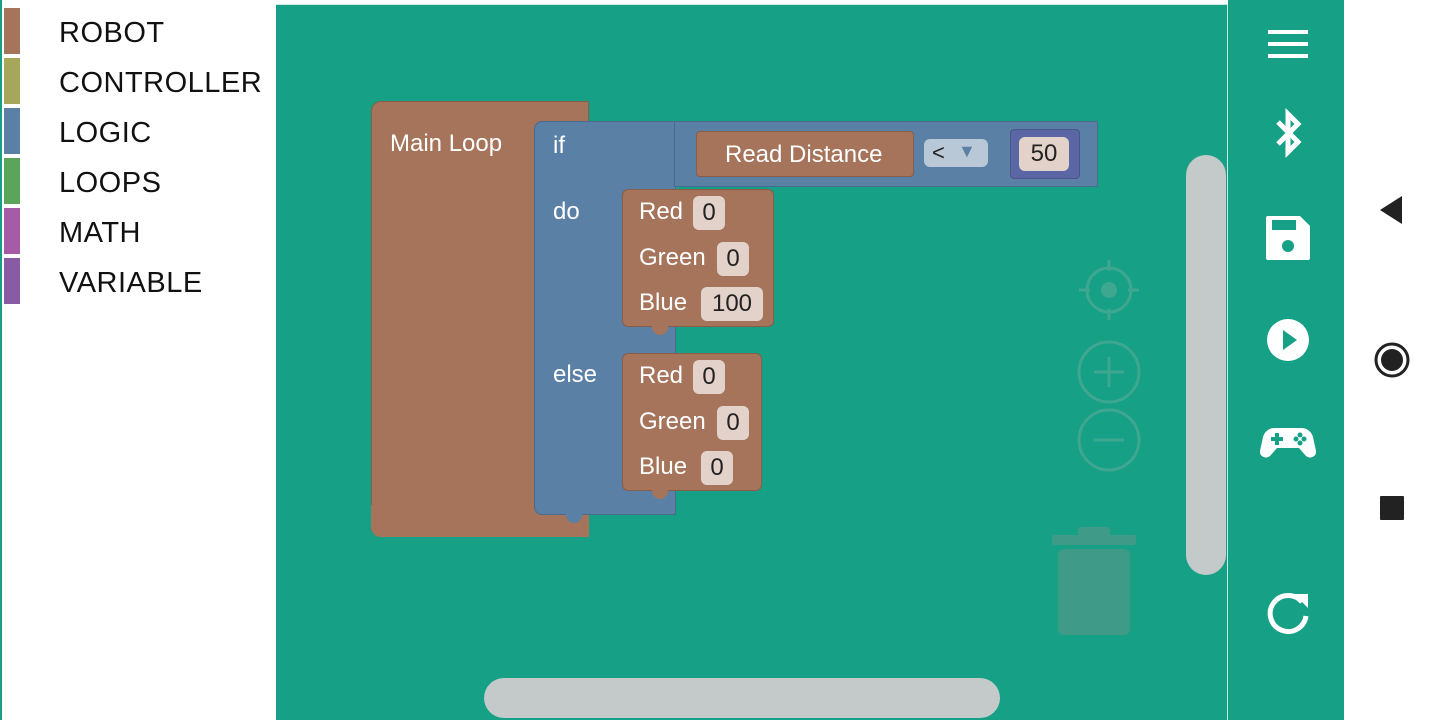 The height and width of the screenshot is (720, 1440). What do you see at coordinates (732, 304) in the screenshot?
I see `blue-value-field: 100` at bounding box center [732, 304].